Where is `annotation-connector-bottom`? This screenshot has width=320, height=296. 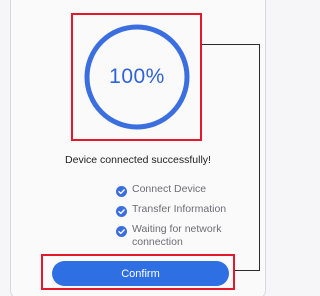 annotation-connector-bottom is located at coordinates (247, 270).